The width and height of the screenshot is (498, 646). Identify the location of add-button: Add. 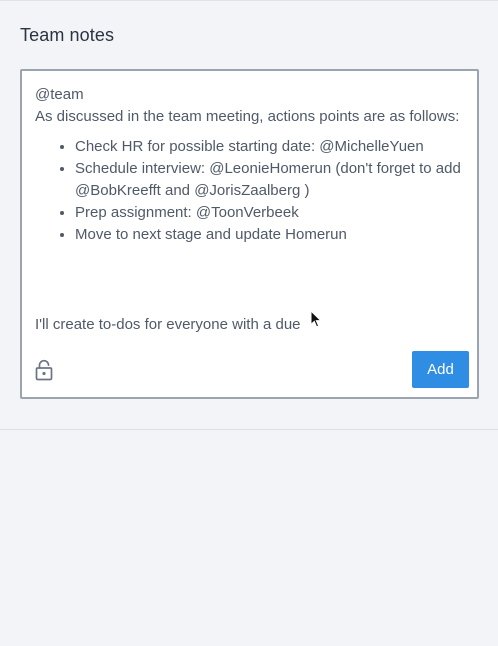
(440, 369).